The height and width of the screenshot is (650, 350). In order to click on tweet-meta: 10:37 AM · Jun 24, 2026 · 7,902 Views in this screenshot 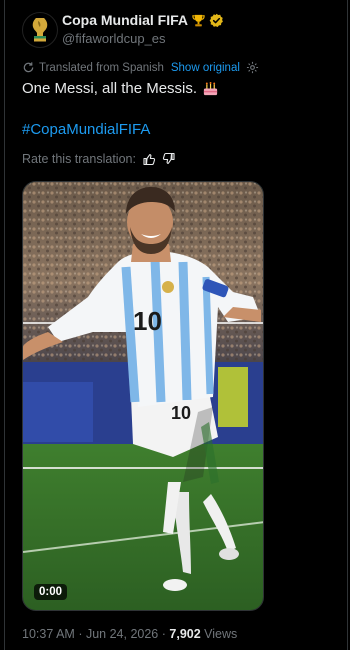, I will do `click(129, 634)`.